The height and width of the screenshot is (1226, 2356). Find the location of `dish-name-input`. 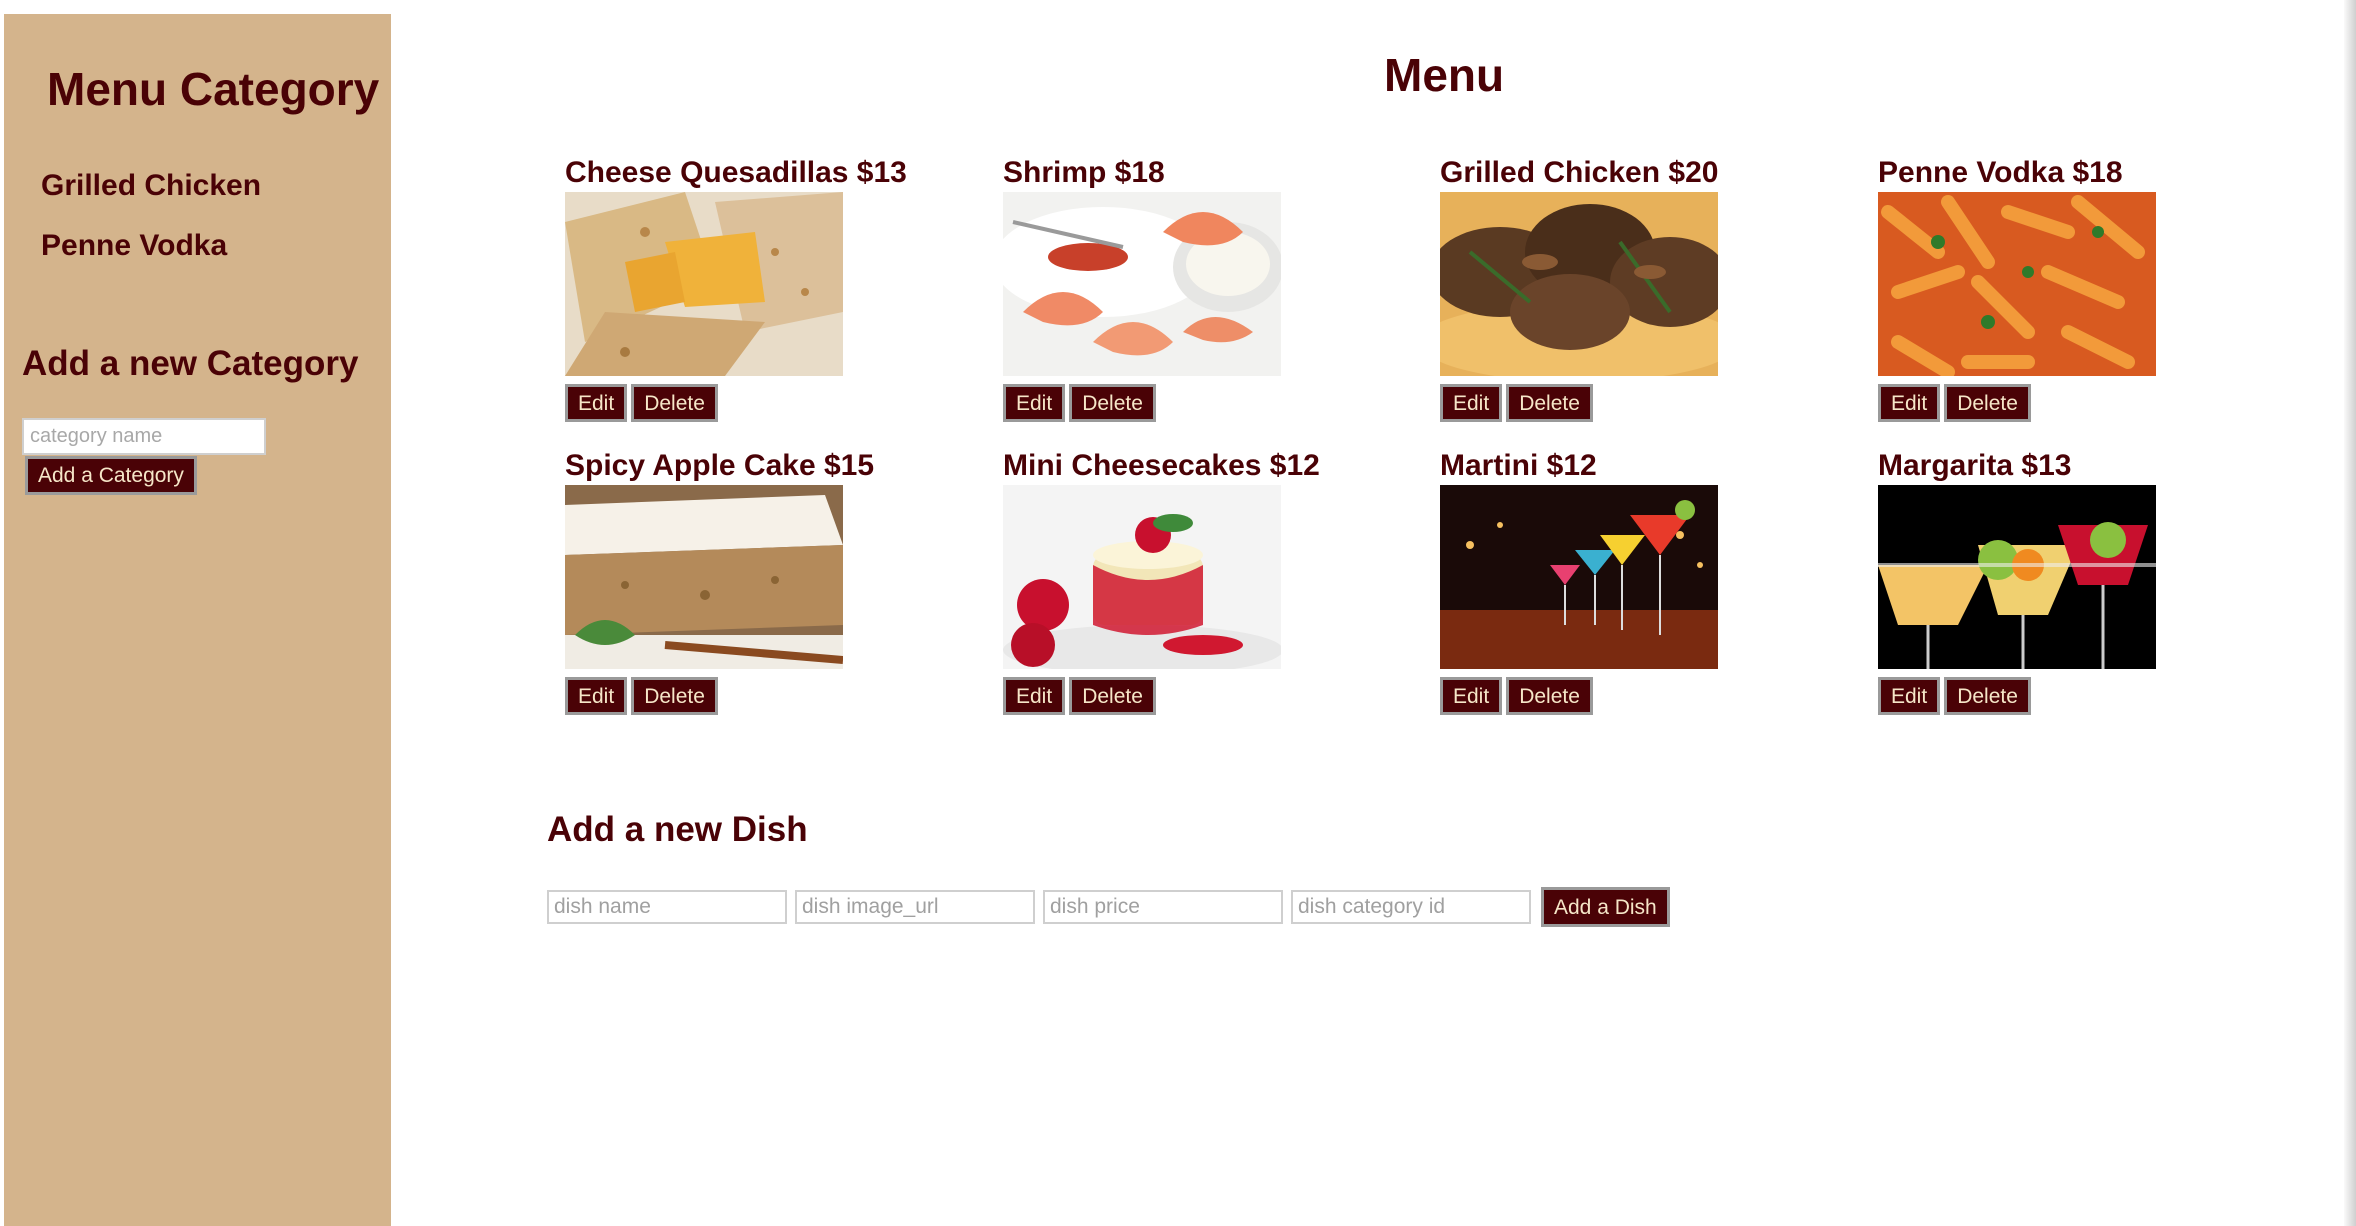

dish-name-input is located at coordinates (667, 907).